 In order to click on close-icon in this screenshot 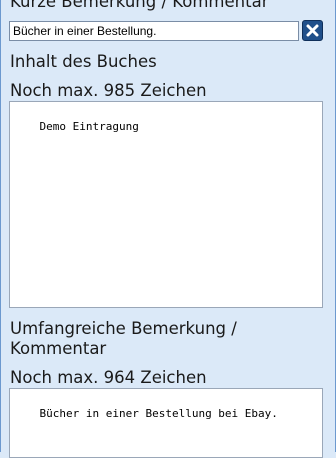, I will do `click(312, 30)`.